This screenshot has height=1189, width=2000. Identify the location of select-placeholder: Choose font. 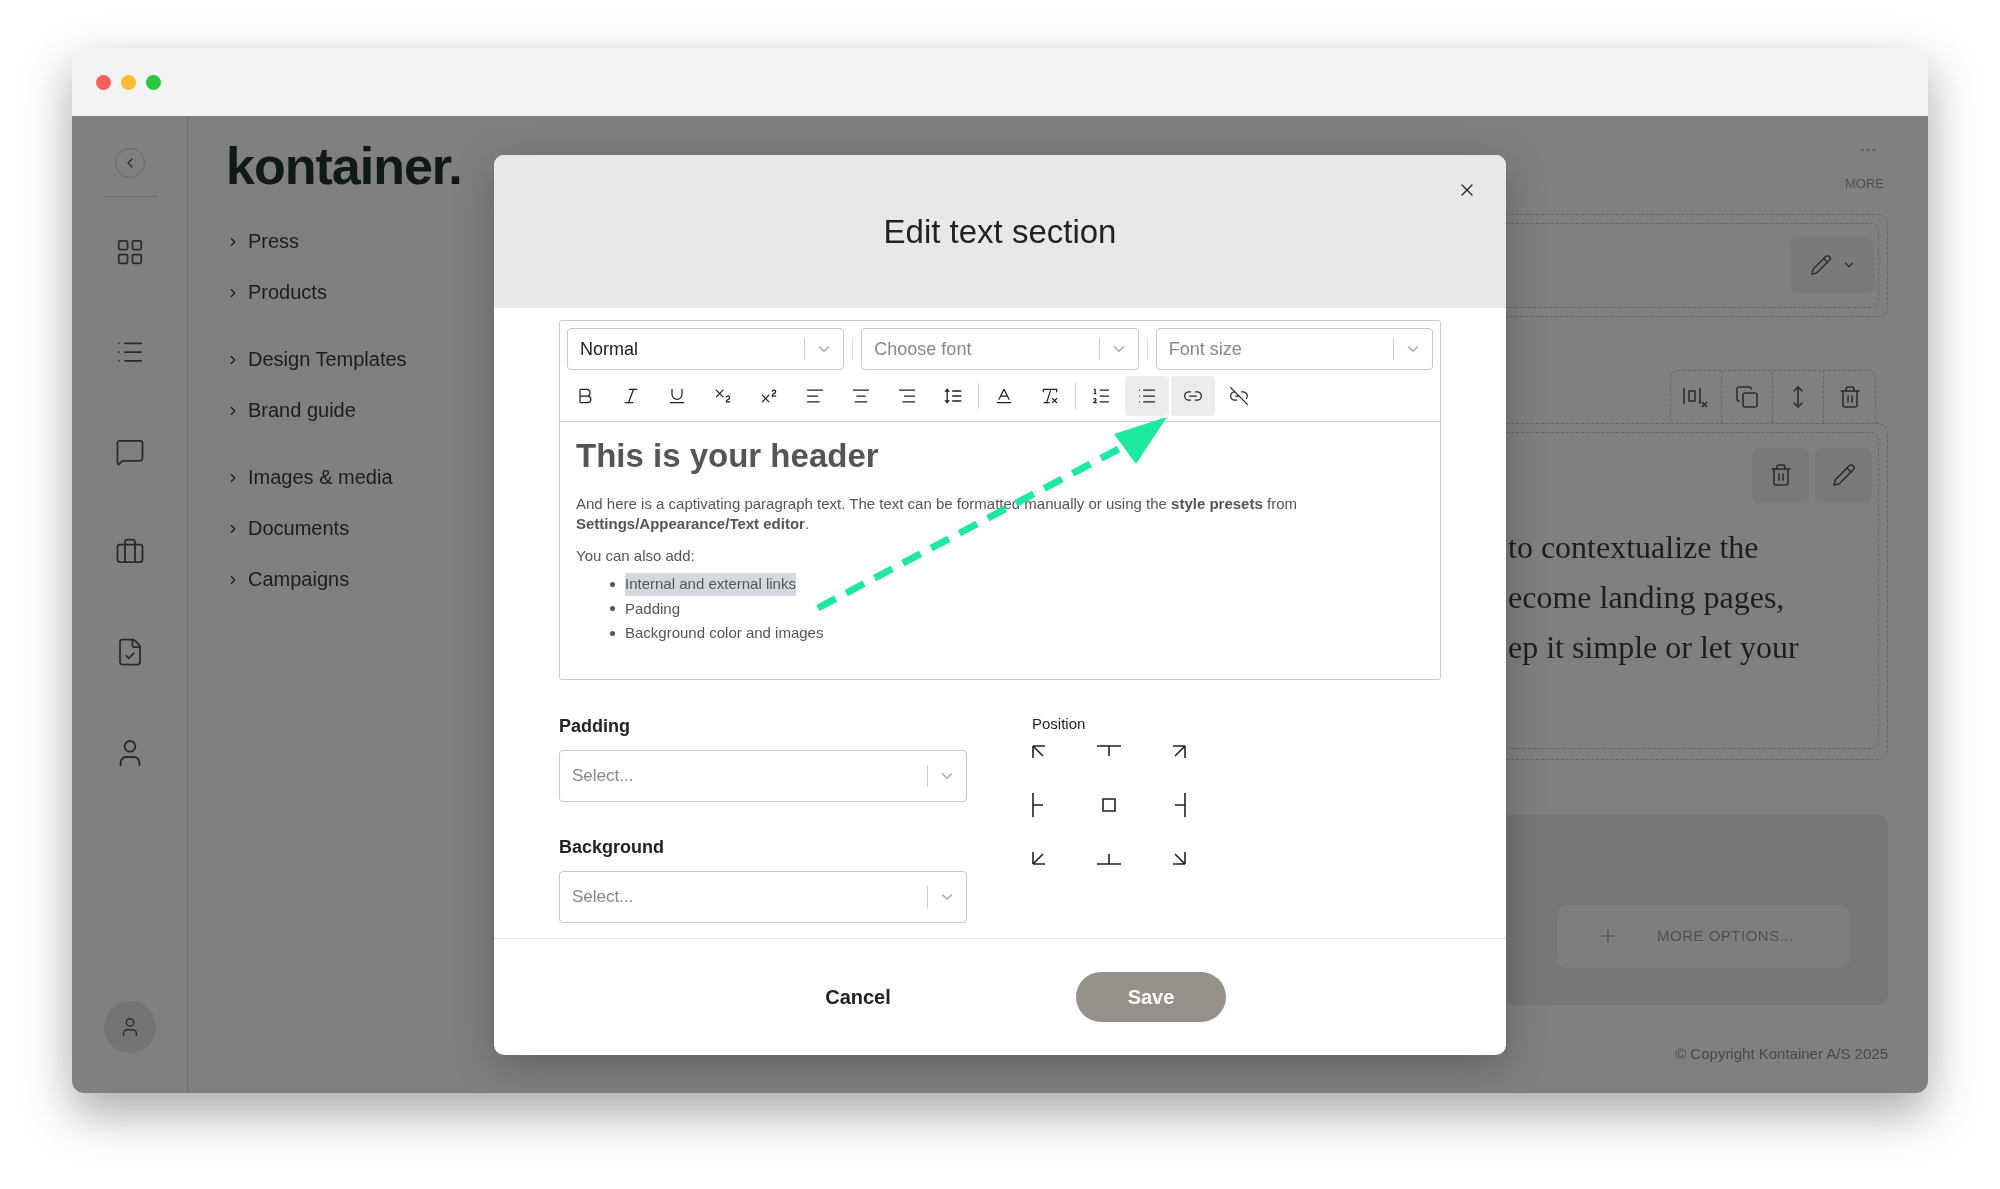
(923, 349).